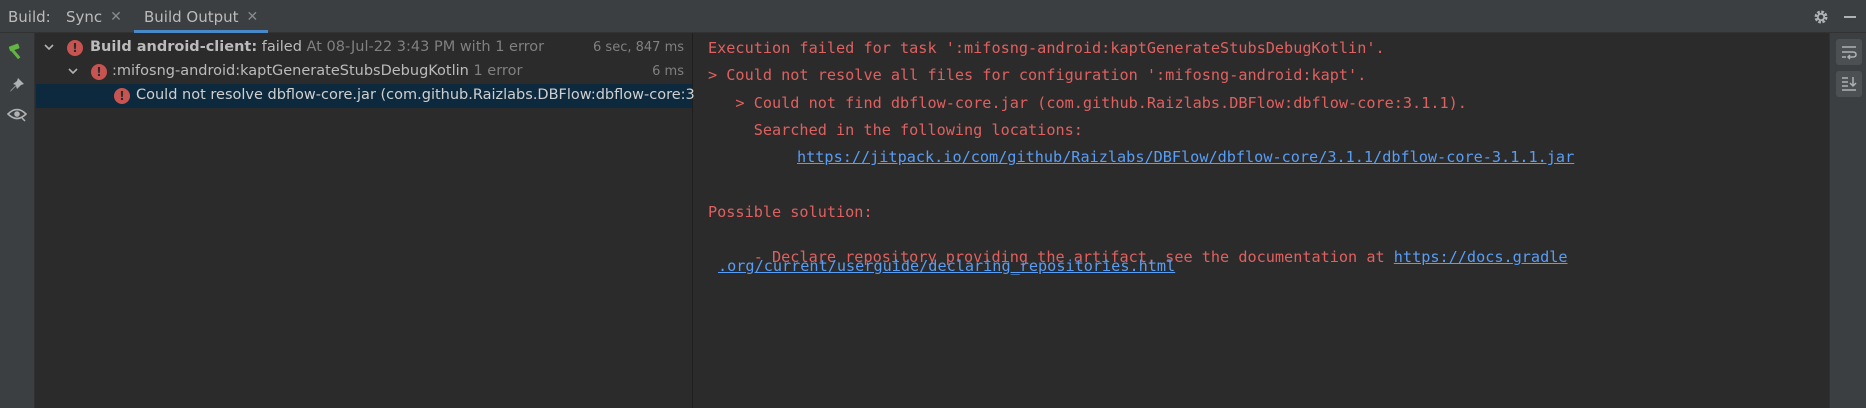 The image size is (1866, 408). Describe the element at coordinates (116, 17) in the screenshot. I see `close-tab-sync-icon: ✕` at that location.